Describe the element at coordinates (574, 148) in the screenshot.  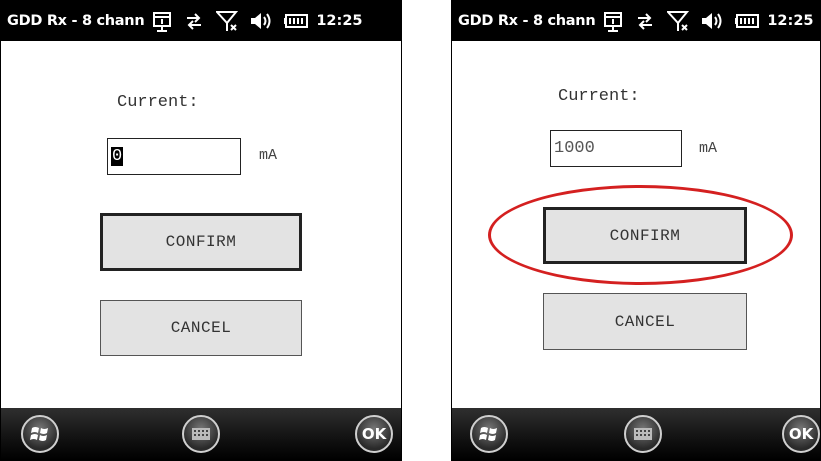
I see `current-input-value: 1000` at that location.